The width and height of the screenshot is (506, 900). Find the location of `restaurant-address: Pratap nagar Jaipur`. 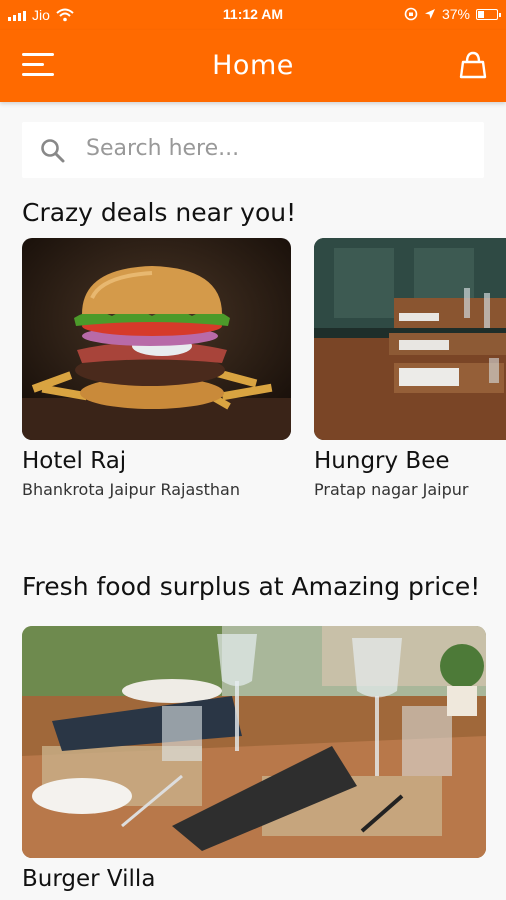

restaurant-address: Pratap nagar Jaipur is located at coordinates (391, 489).